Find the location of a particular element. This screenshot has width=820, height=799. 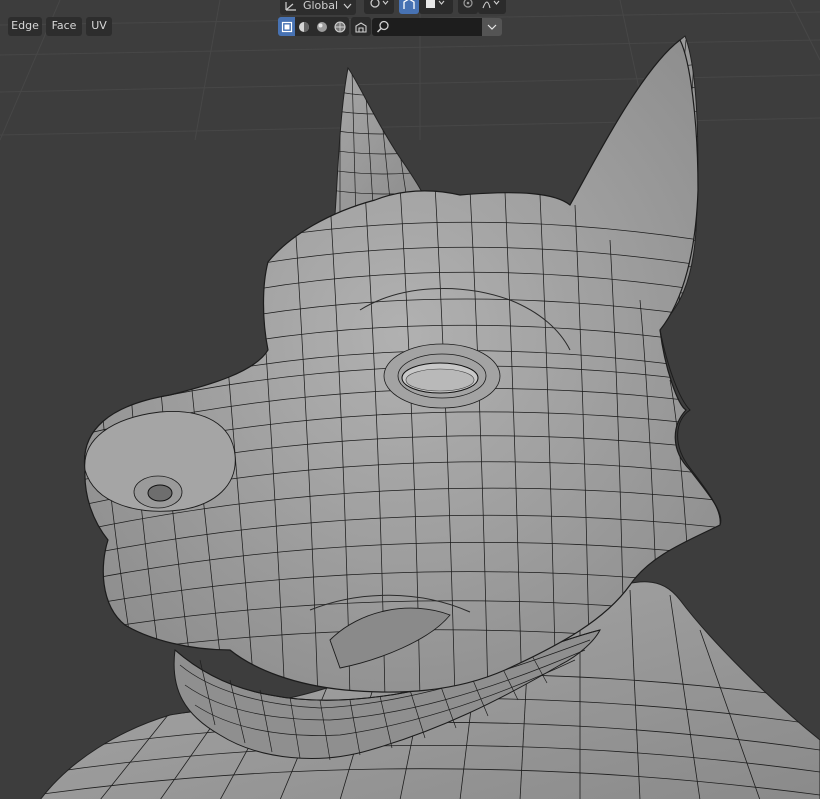

view-object-types-icon is located at coordinates (361, 27).